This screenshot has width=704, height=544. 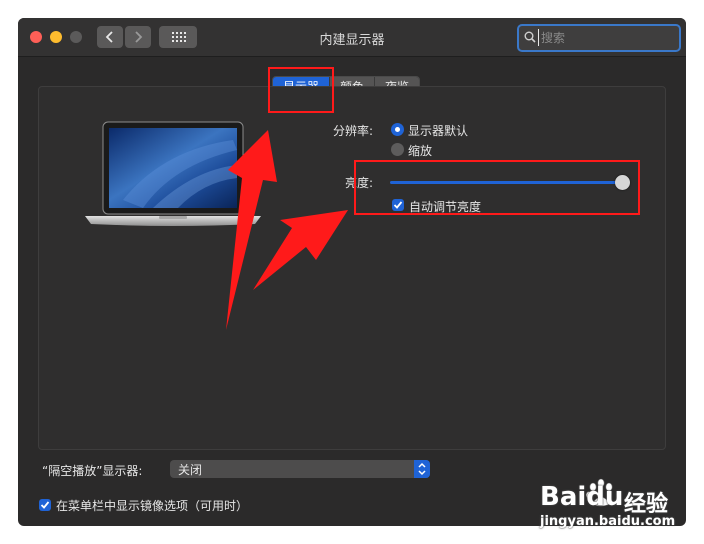 What do you see at coordinates (251, 230) in the screenshot?
I see `annotation-arrow-up-icon` at bounding box center [251, 230].